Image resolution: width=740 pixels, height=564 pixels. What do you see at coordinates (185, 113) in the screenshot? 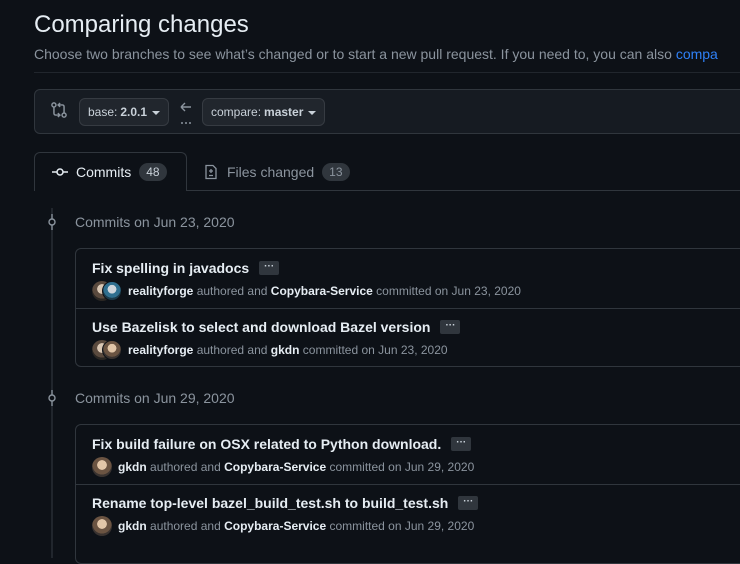
I see `arrow-left-icon` at bounding box center [185, 113].